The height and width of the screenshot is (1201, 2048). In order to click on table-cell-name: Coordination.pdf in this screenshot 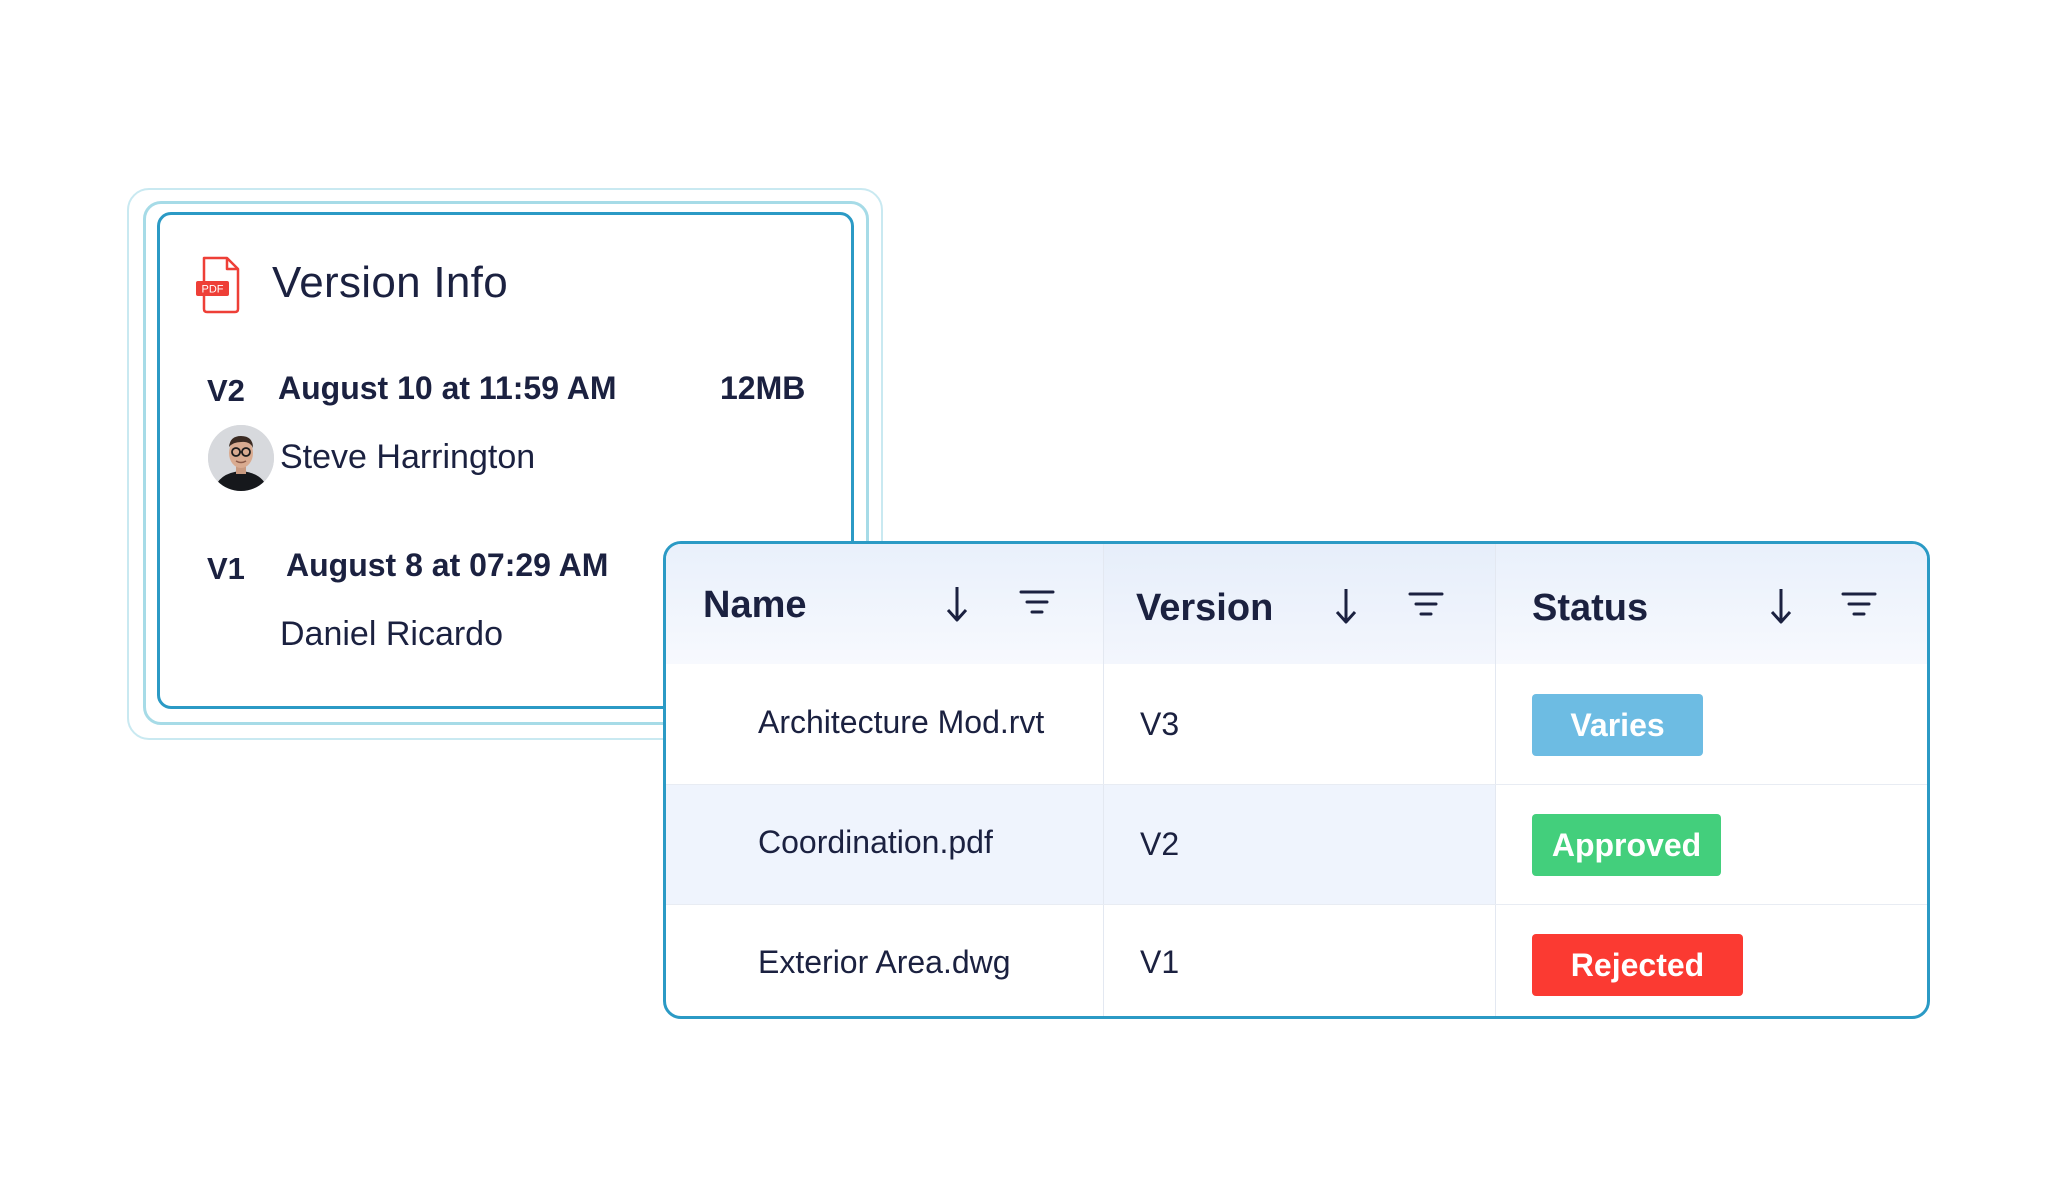, I will do `click(884, 844)`.